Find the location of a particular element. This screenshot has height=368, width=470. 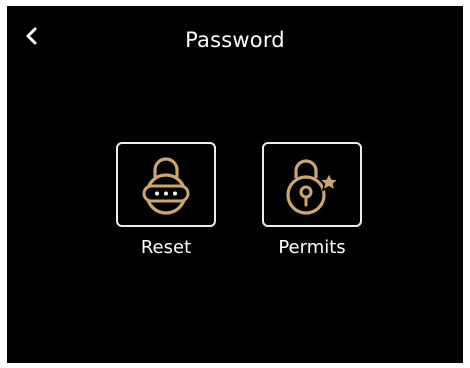

permits-button is located at coordinates (312, 184).